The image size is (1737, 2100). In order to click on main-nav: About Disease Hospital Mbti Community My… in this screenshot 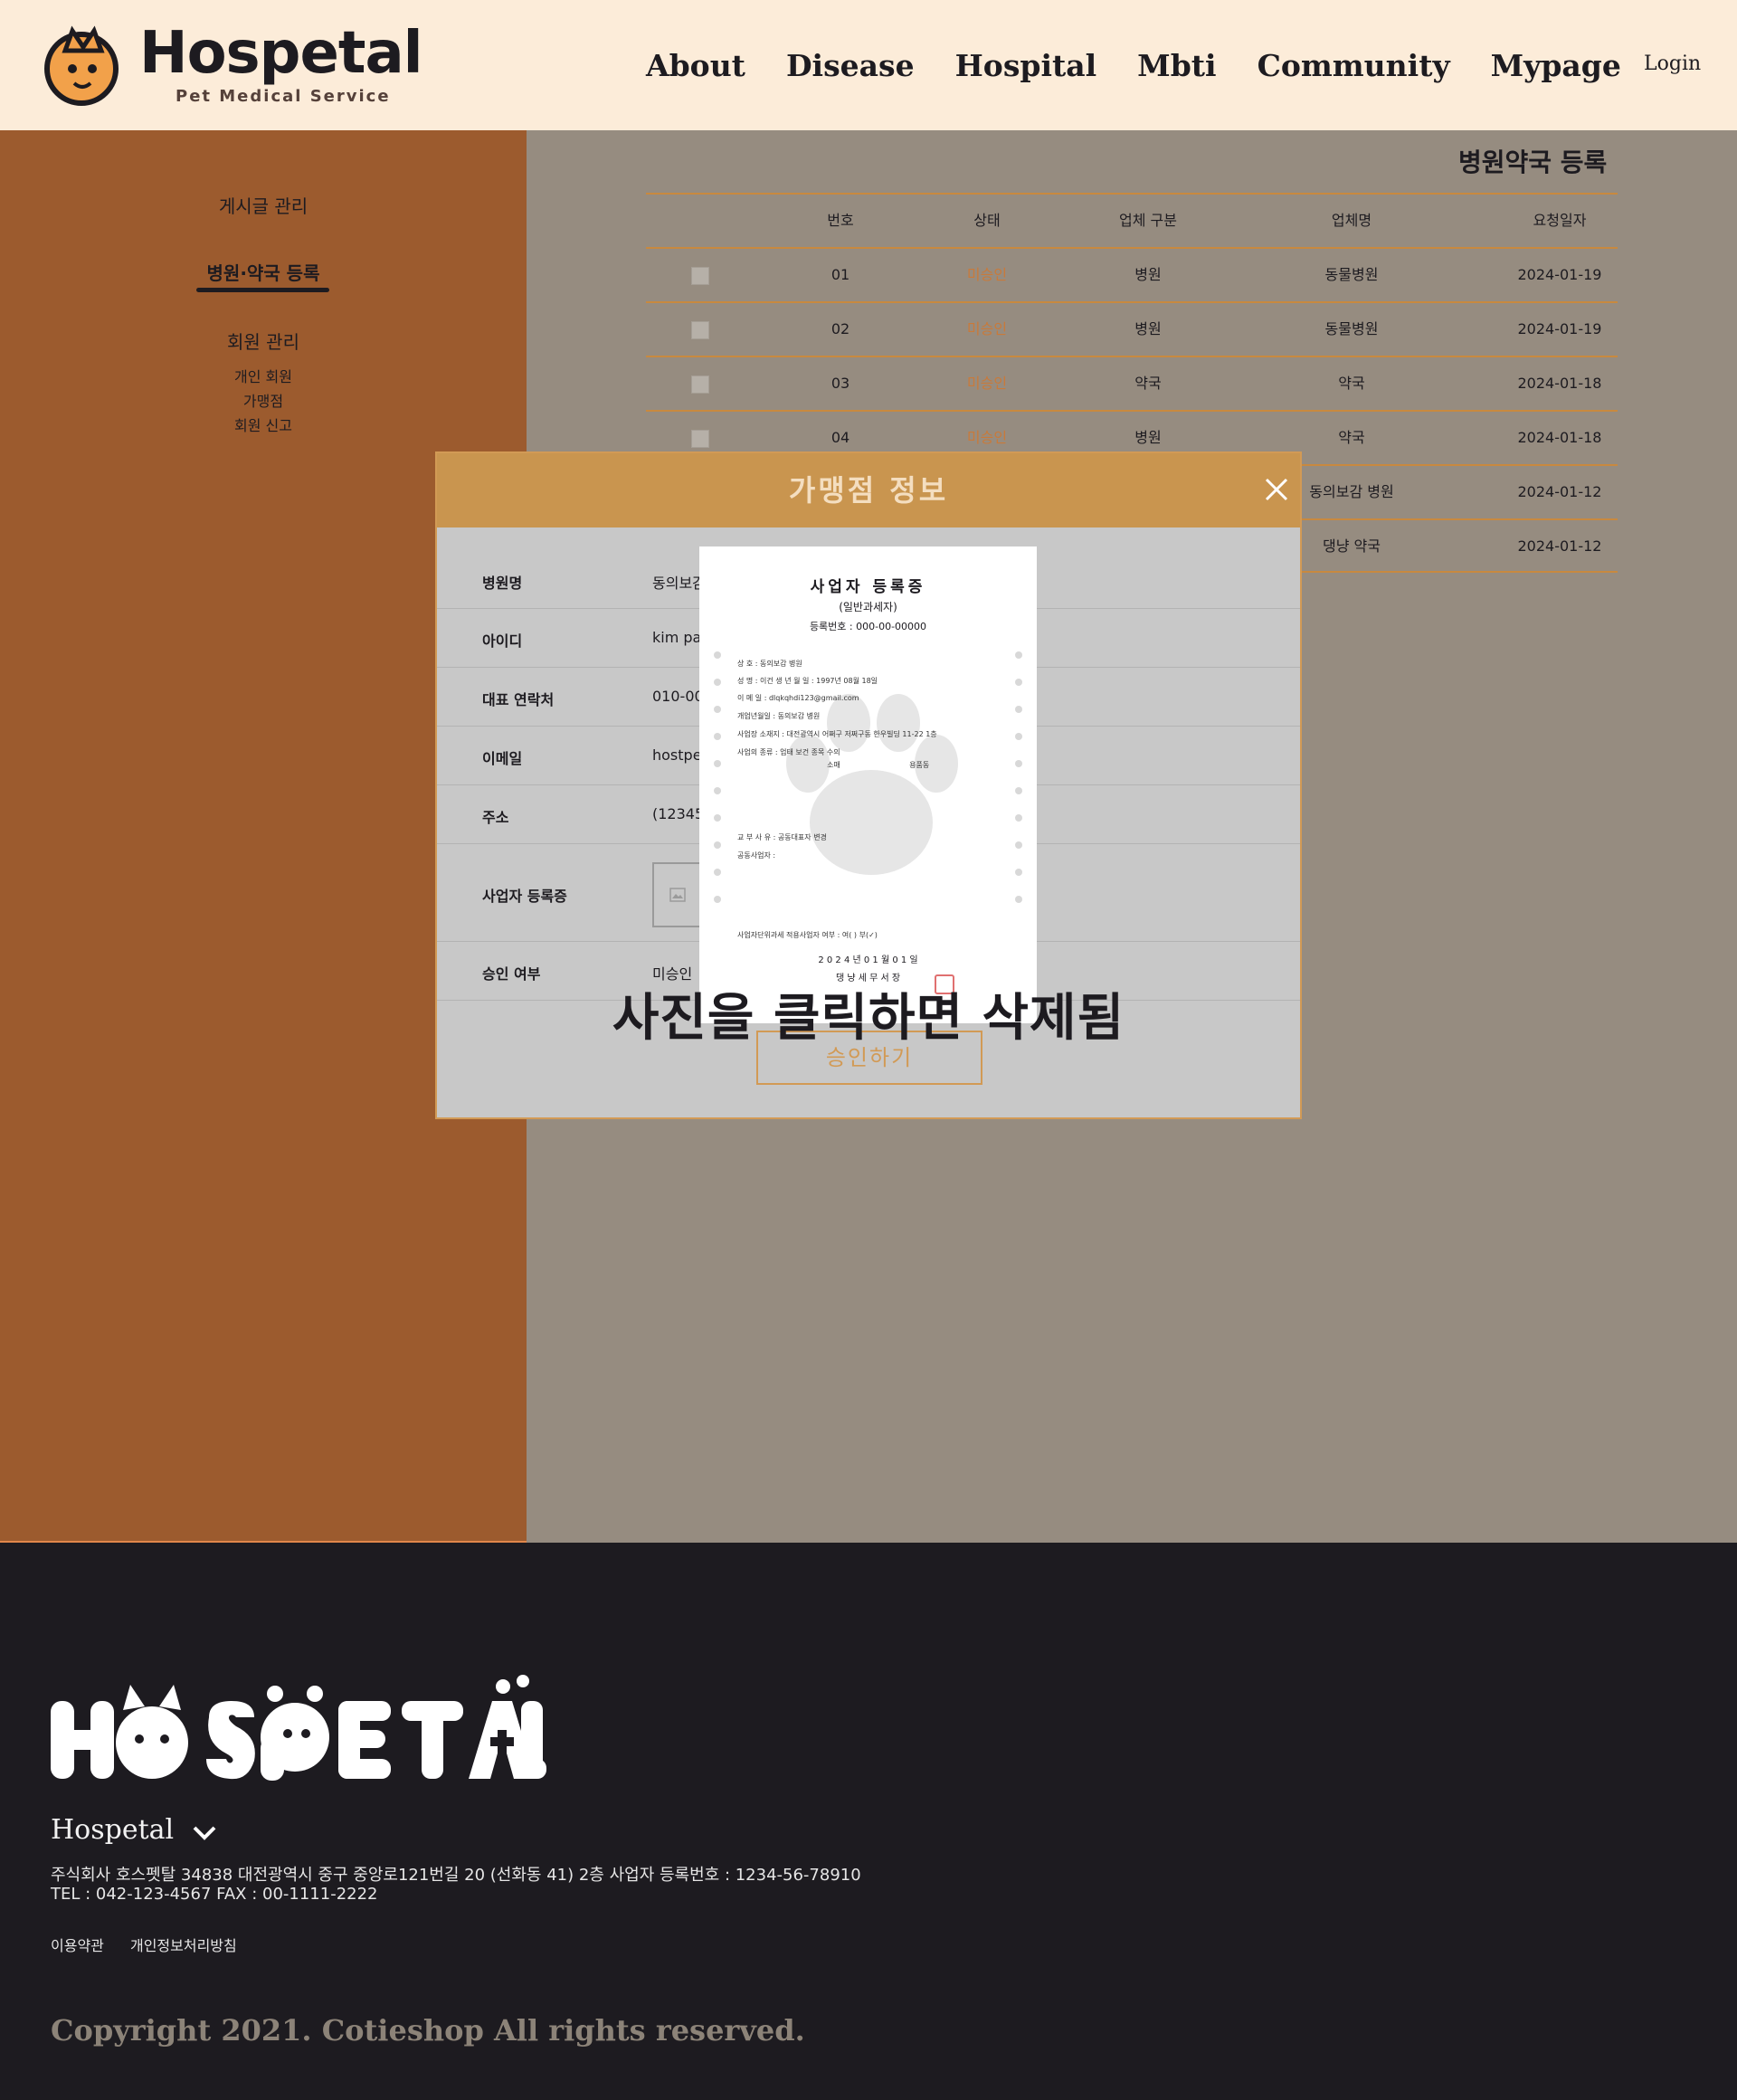, I will do `click(1154, 65)`.